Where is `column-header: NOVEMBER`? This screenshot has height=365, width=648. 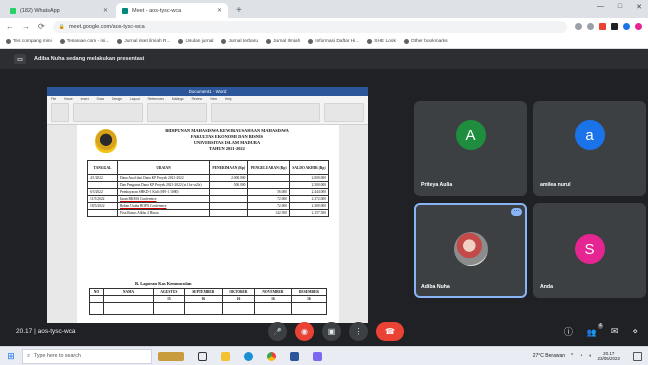 column-header: NOVEMBER is located at coordinates (273, 292).